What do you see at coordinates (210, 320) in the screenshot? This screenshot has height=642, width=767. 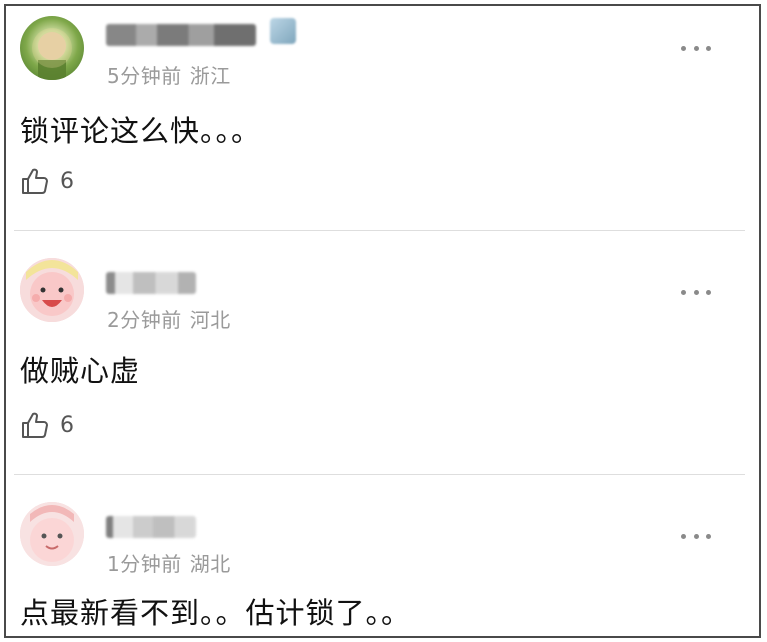 I see `comment-location: 河北` at bounding box center [210, 320].